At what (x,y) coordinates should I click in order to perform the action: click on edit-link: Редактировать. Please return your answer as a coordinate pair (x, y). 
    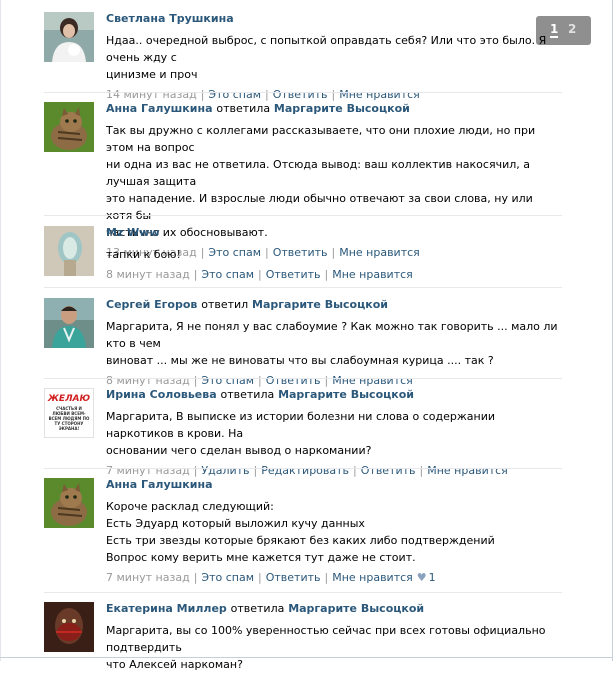
    Looking at the image, I should click on (305, 470).